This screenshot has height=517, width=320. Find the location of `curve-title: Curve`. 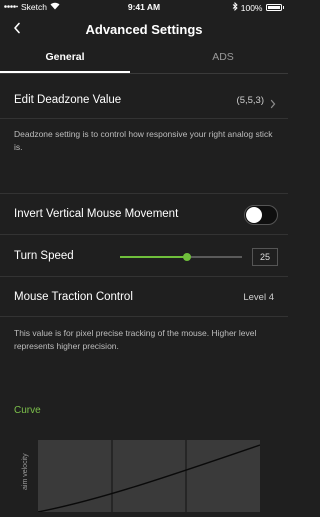

curve-title: Curve is located at coordinates (27, 410).